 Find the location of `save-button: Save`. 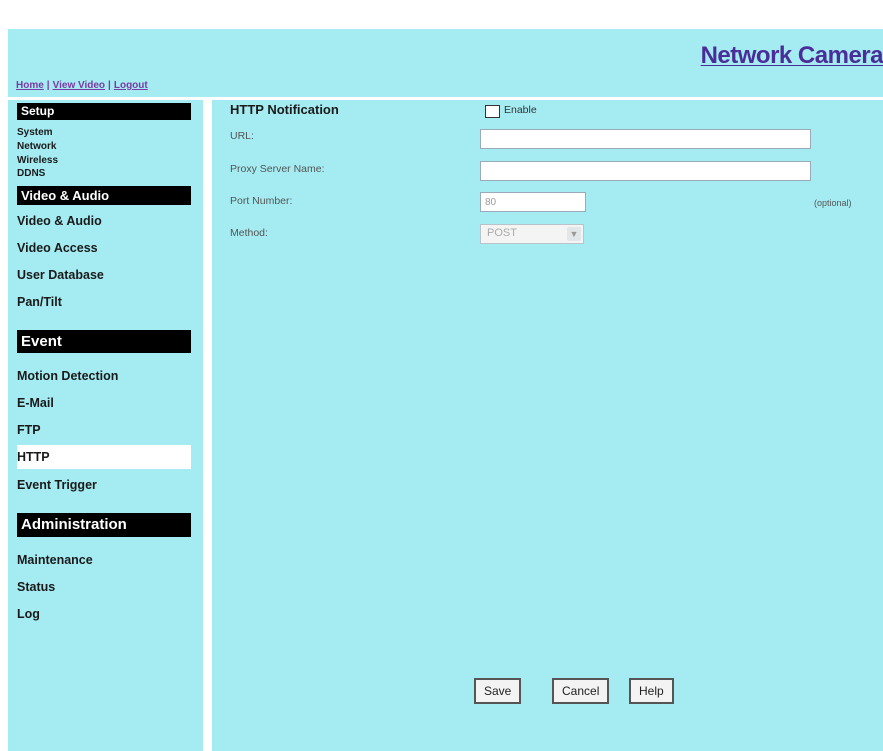

save-button: Save is located at coordinates (498, 691).